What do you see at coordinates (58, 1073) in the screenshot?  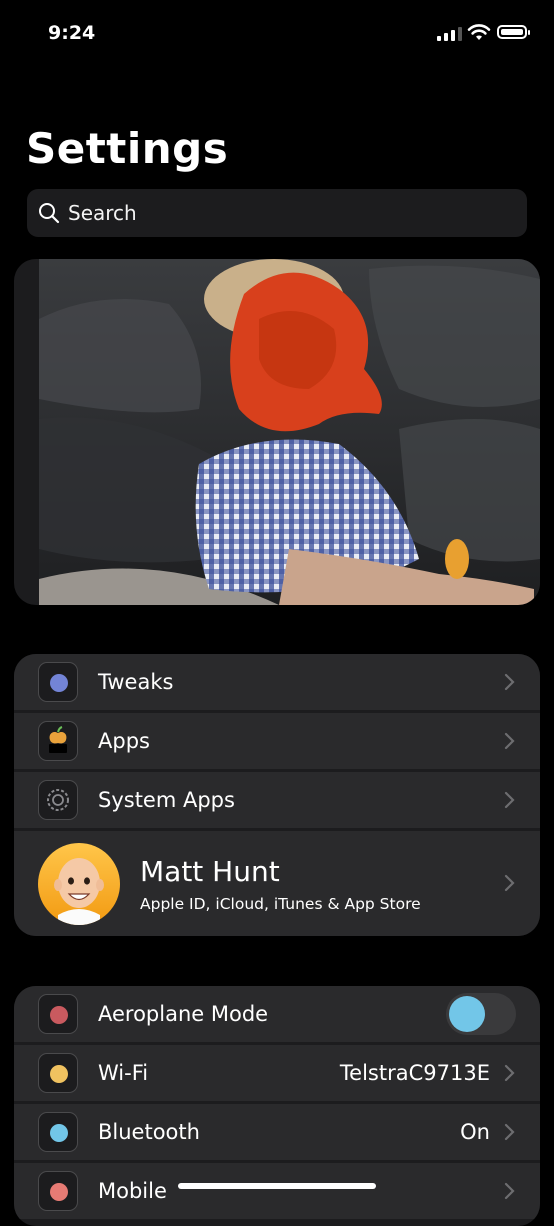 I see `wifi-settings-icon` at bounding box center [58, 1073].